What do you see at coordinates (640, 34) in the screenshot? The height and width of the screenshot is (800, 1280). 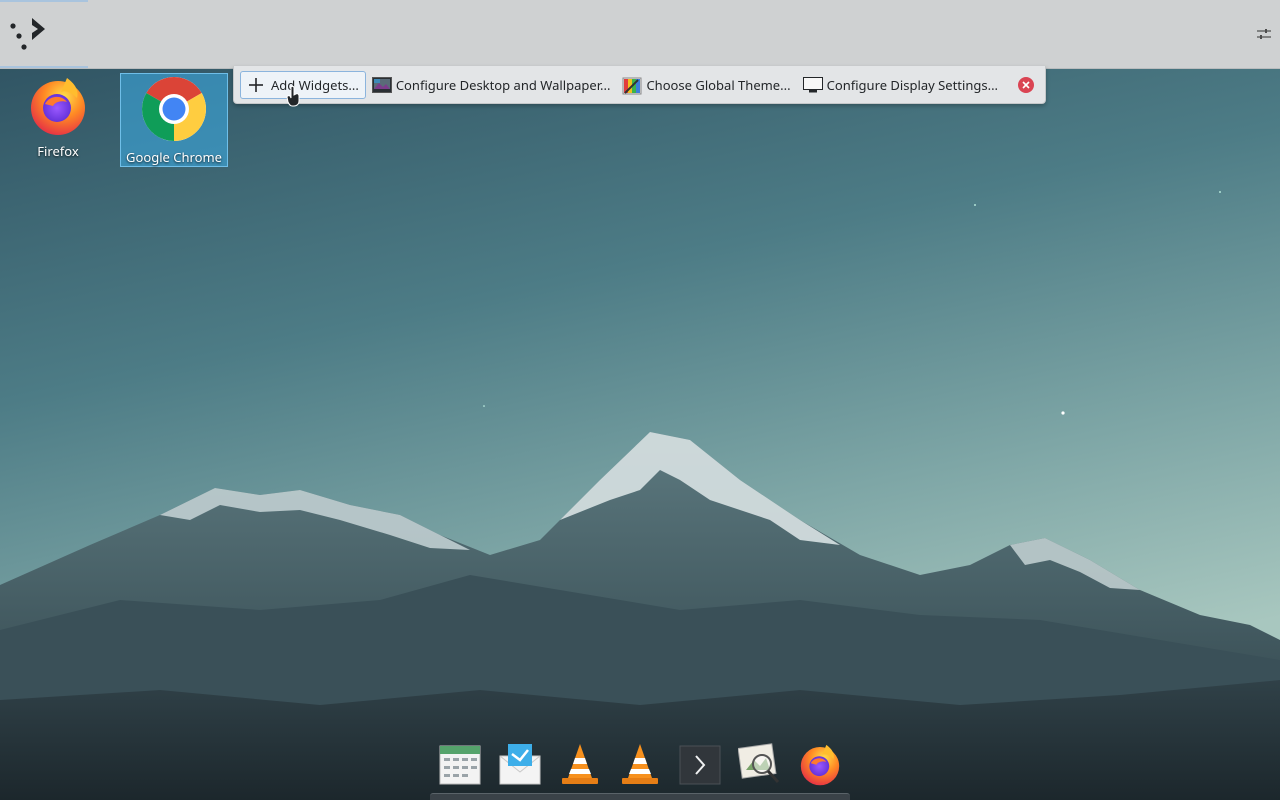 I see `top-panel` at bounding box center [640, 34].